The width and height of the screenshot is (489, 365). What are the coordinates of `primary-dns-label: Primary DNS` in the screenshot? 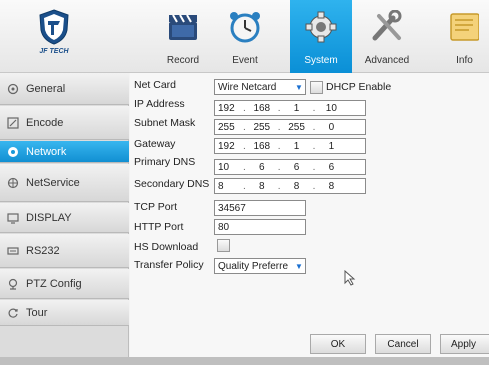 It's located at (165, 162).